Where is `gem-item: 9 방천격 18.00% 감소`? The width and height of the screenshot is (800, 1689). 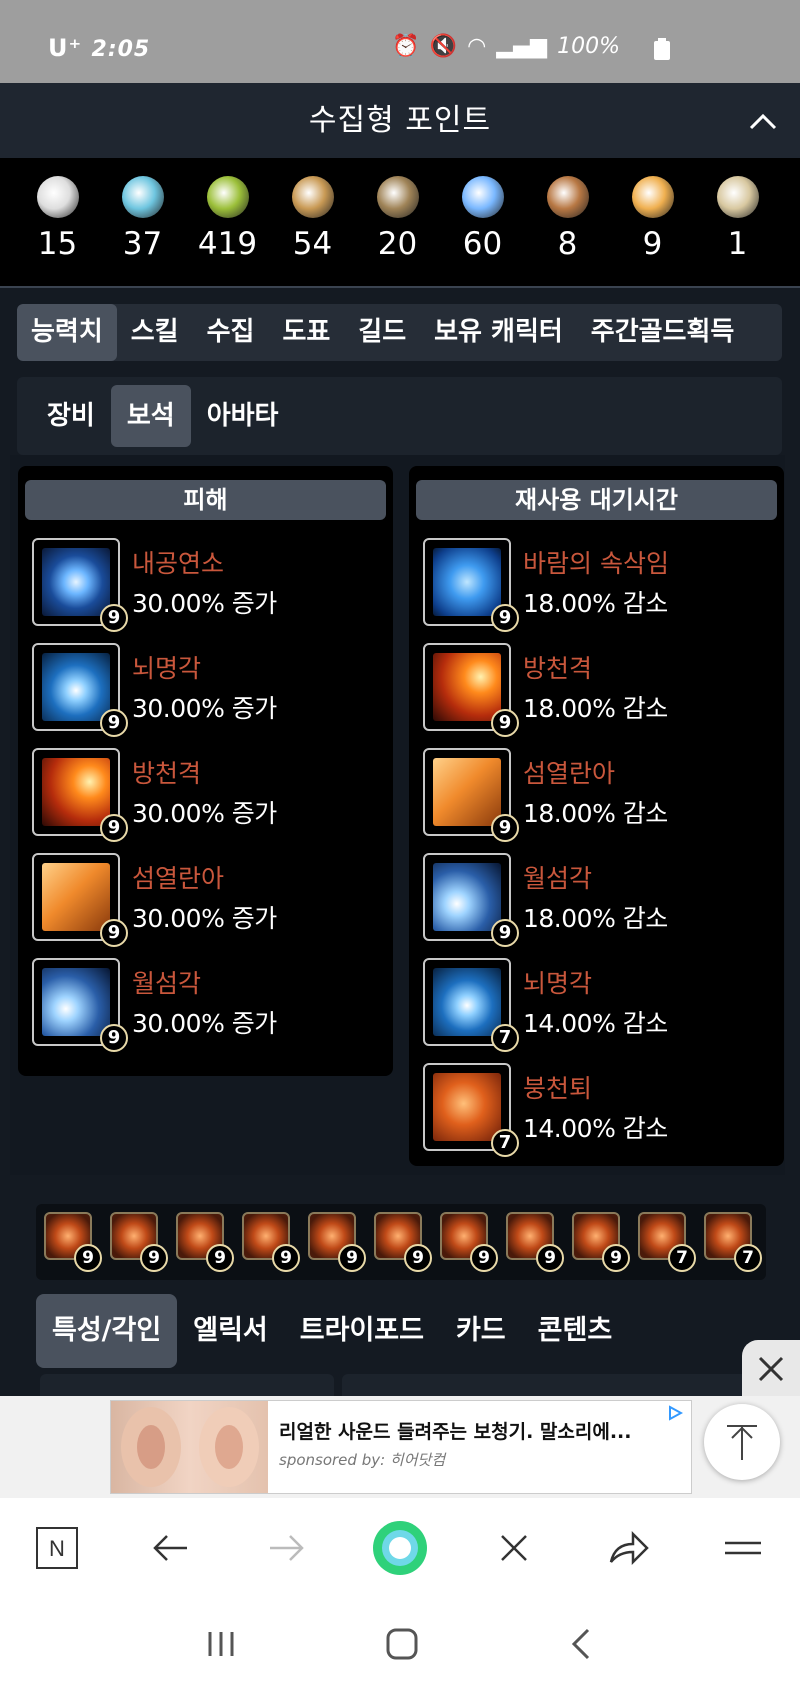
gem-item: 9 방천격 18.00% 감소 is located at coordinates (603, 695).